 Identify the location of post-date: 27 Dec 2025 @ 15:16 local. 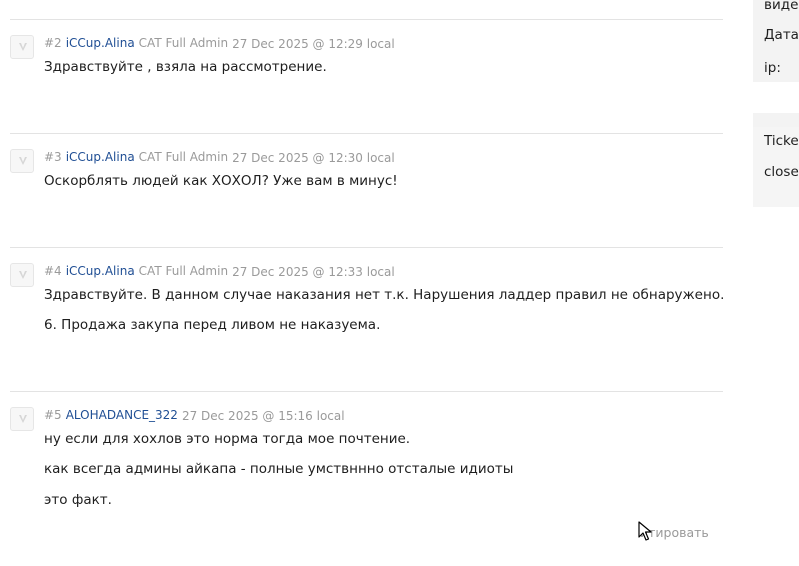
(263, 416).